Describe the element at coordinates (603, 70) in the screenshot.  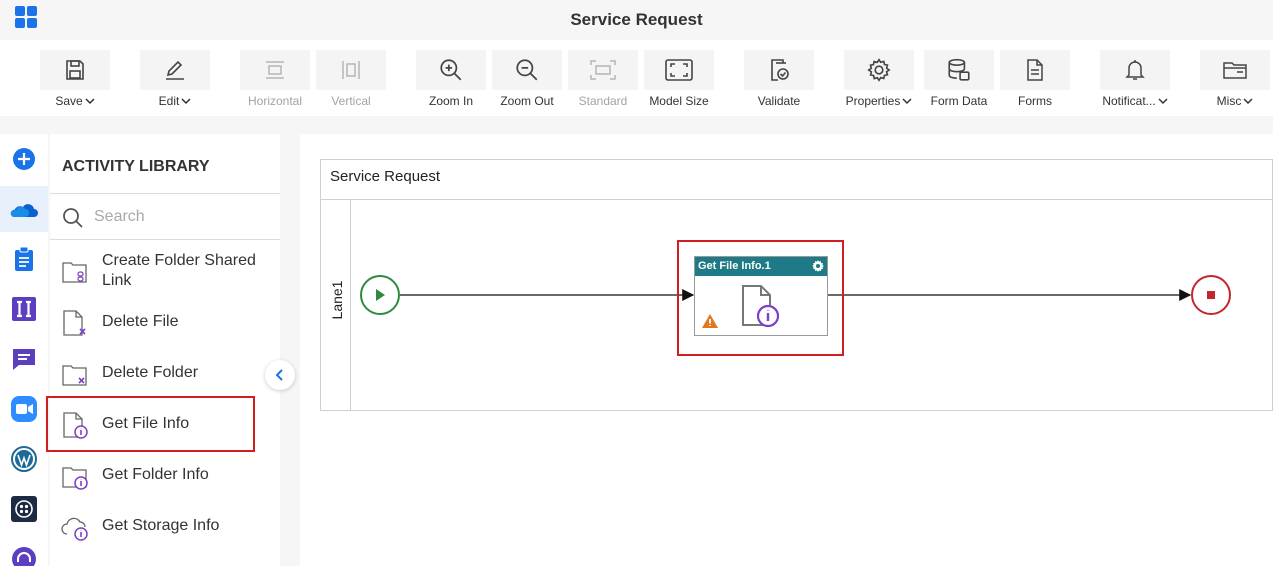
I see `standard-size-icon` at that location.